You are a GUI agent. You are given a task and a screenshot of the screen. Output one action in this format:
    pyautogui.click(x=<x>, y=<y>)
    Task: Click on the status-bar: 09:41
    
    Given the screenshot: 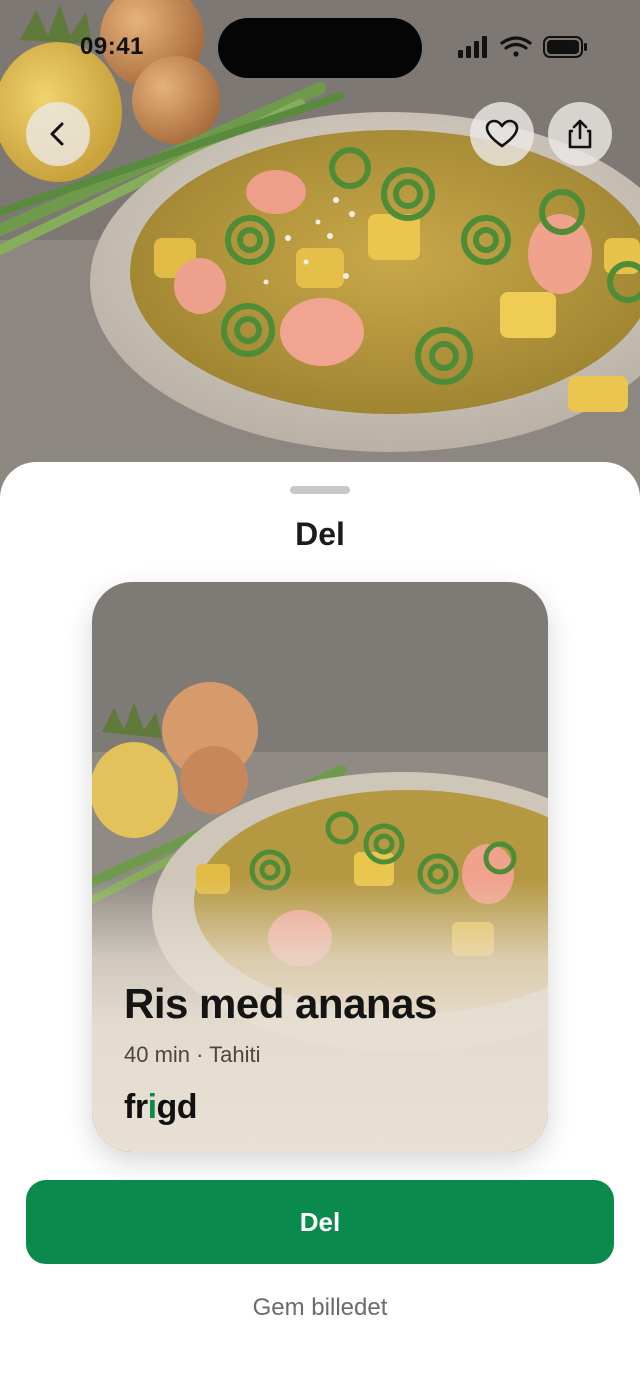 What is the action you would take?
    pyautogui.click(x=320, y=48)
    